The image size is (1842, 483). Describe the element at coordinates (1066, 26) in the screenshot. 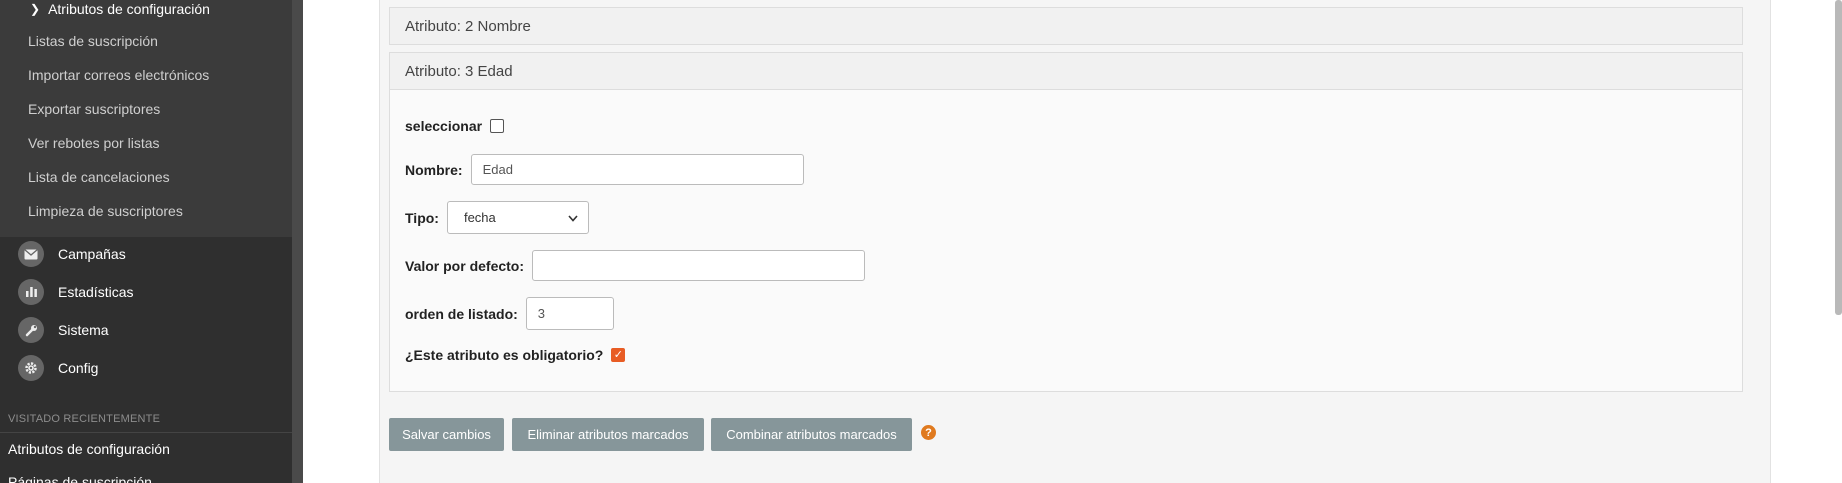

I see `attribute-header-2: Atributo: 2 Nombre` at that location.